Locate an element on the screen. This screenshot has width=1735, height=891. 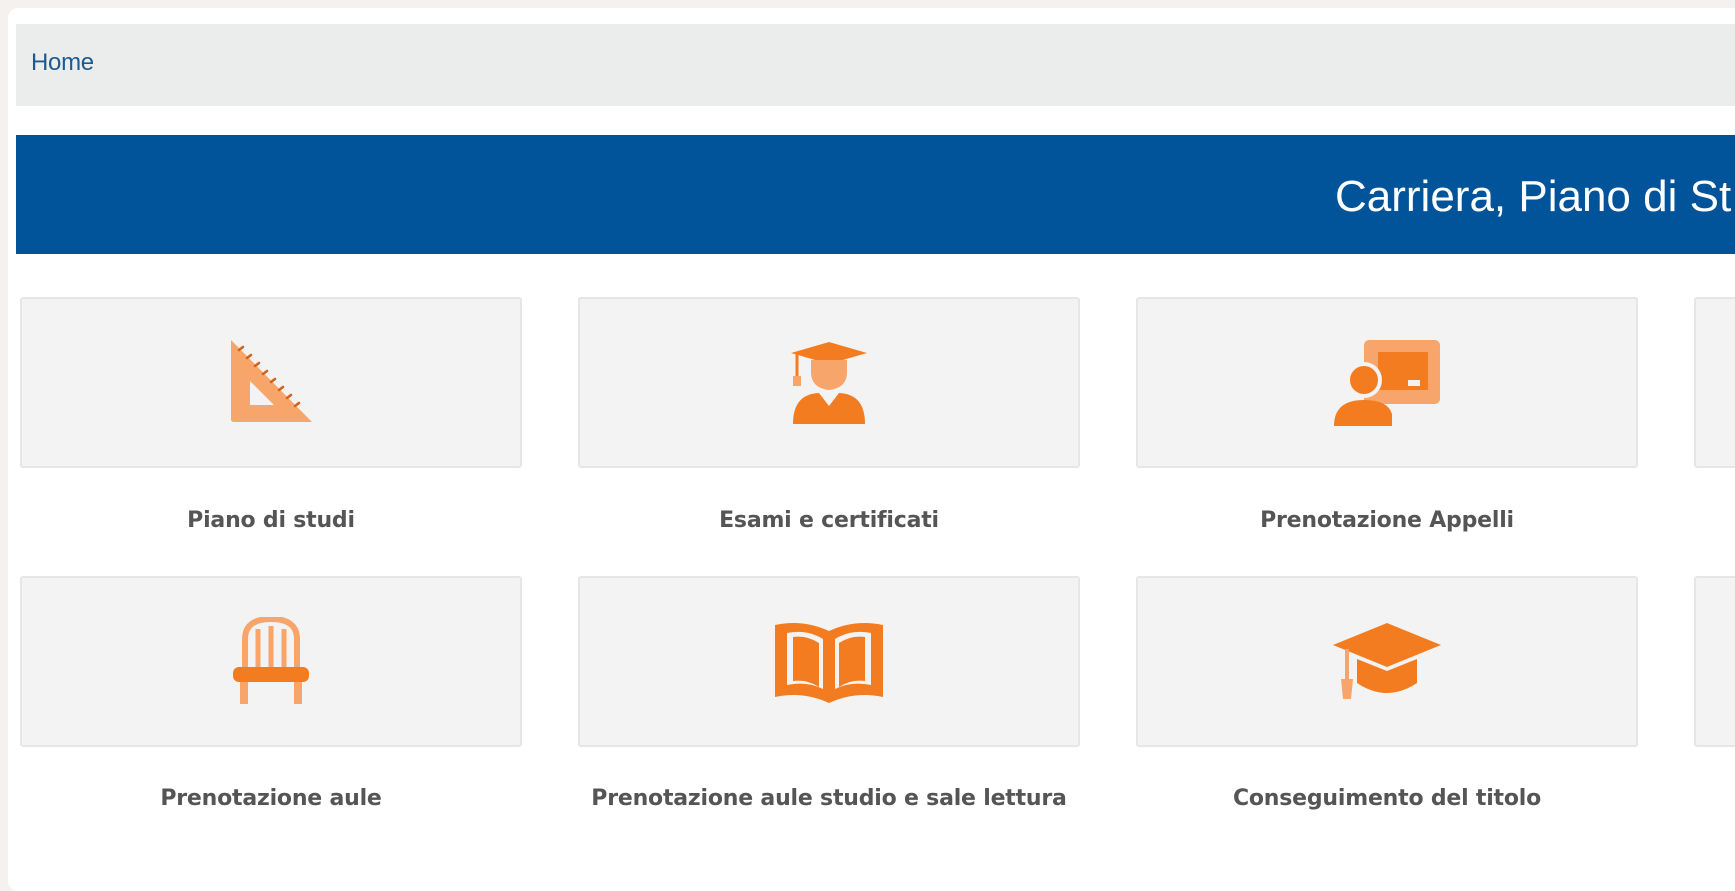
breadcrumb-home-link: Home is located at coordinates (62, 63).